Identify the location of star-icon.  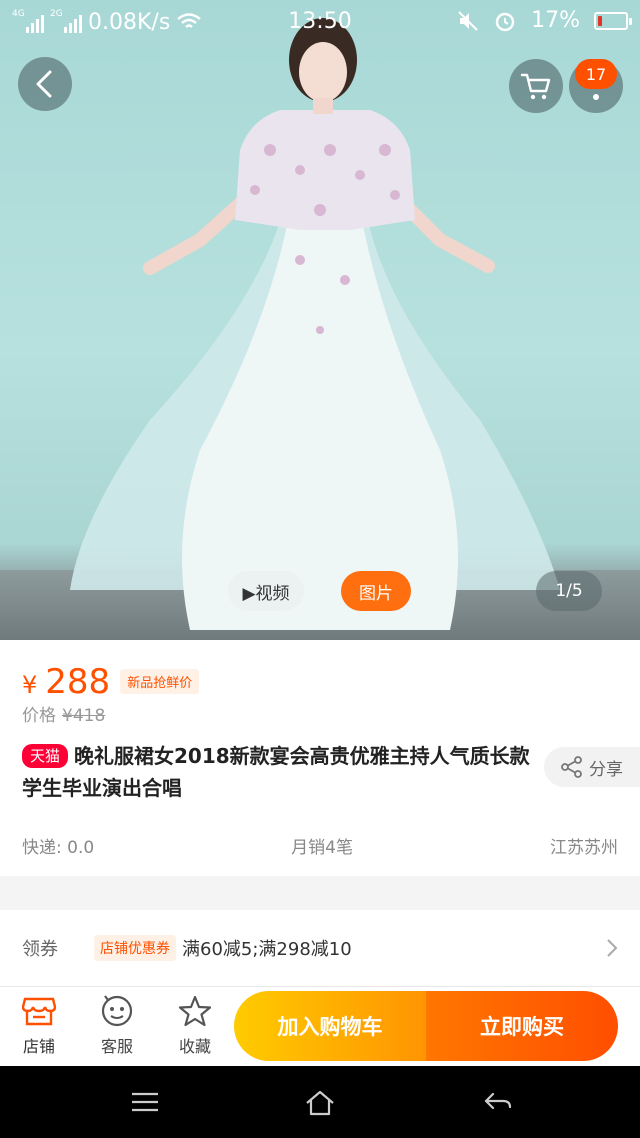
(195, 1011).